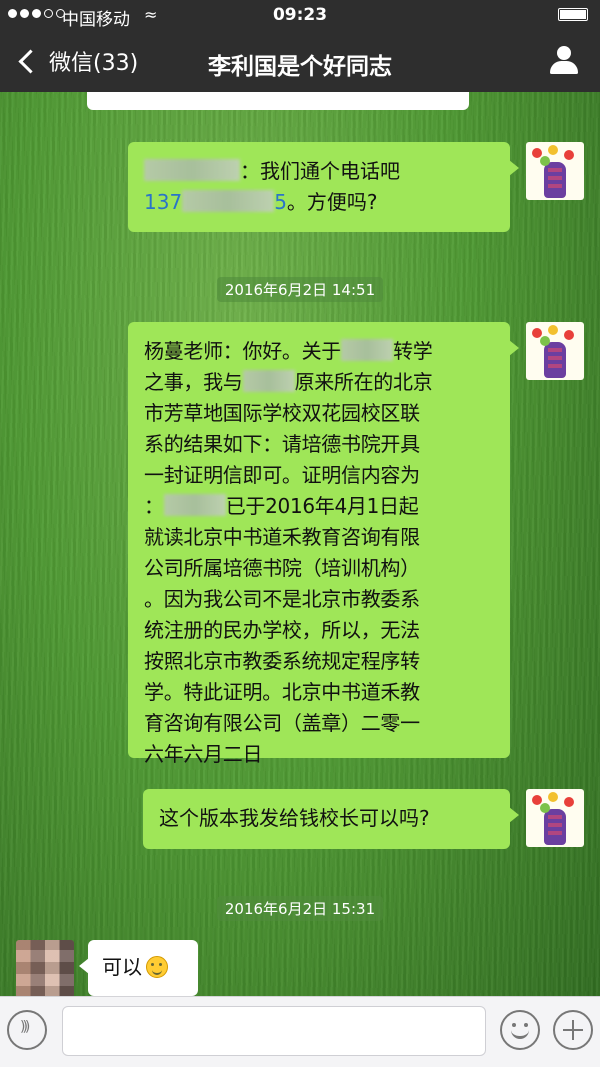 This screenshot has height=1067, width=600. What do you see at coordinates (300, 61) in the screenshot?
I see `nav-bar: 微信(33) 李利国是个好同志` at bounding box center [300, 61].